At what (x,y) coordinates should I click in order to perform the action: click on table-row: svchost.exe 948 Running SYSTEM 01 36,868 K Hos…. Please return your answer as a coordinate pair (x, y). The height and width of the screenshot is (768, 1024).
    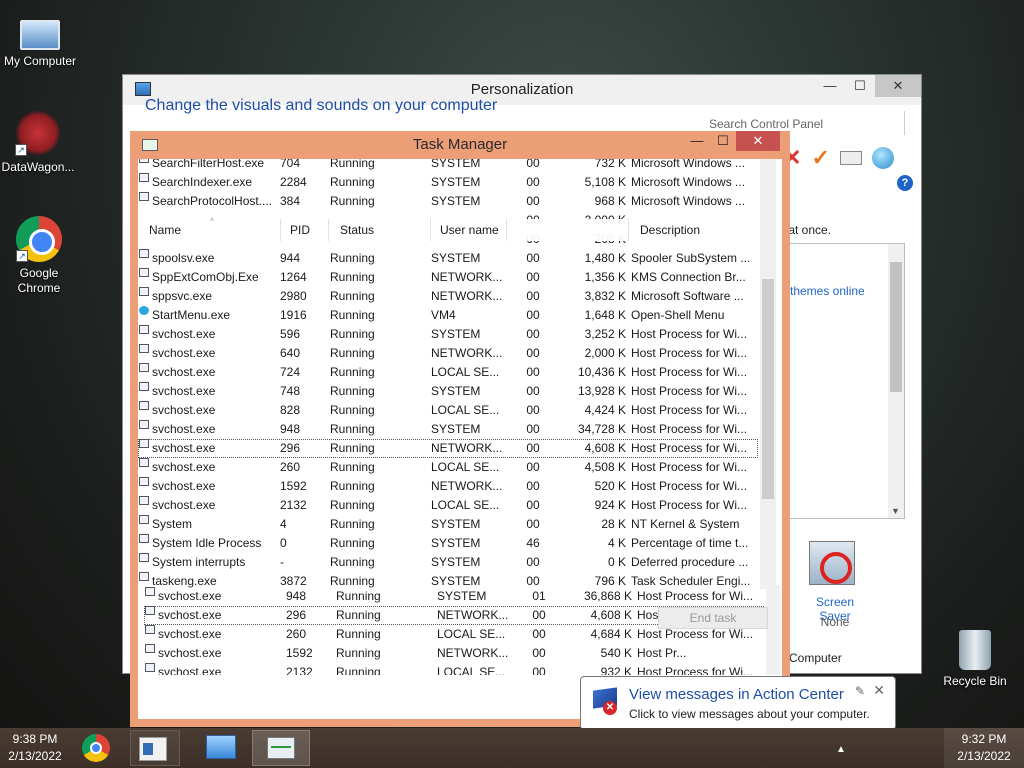
    Looking at the image, I should click on (454, 596).